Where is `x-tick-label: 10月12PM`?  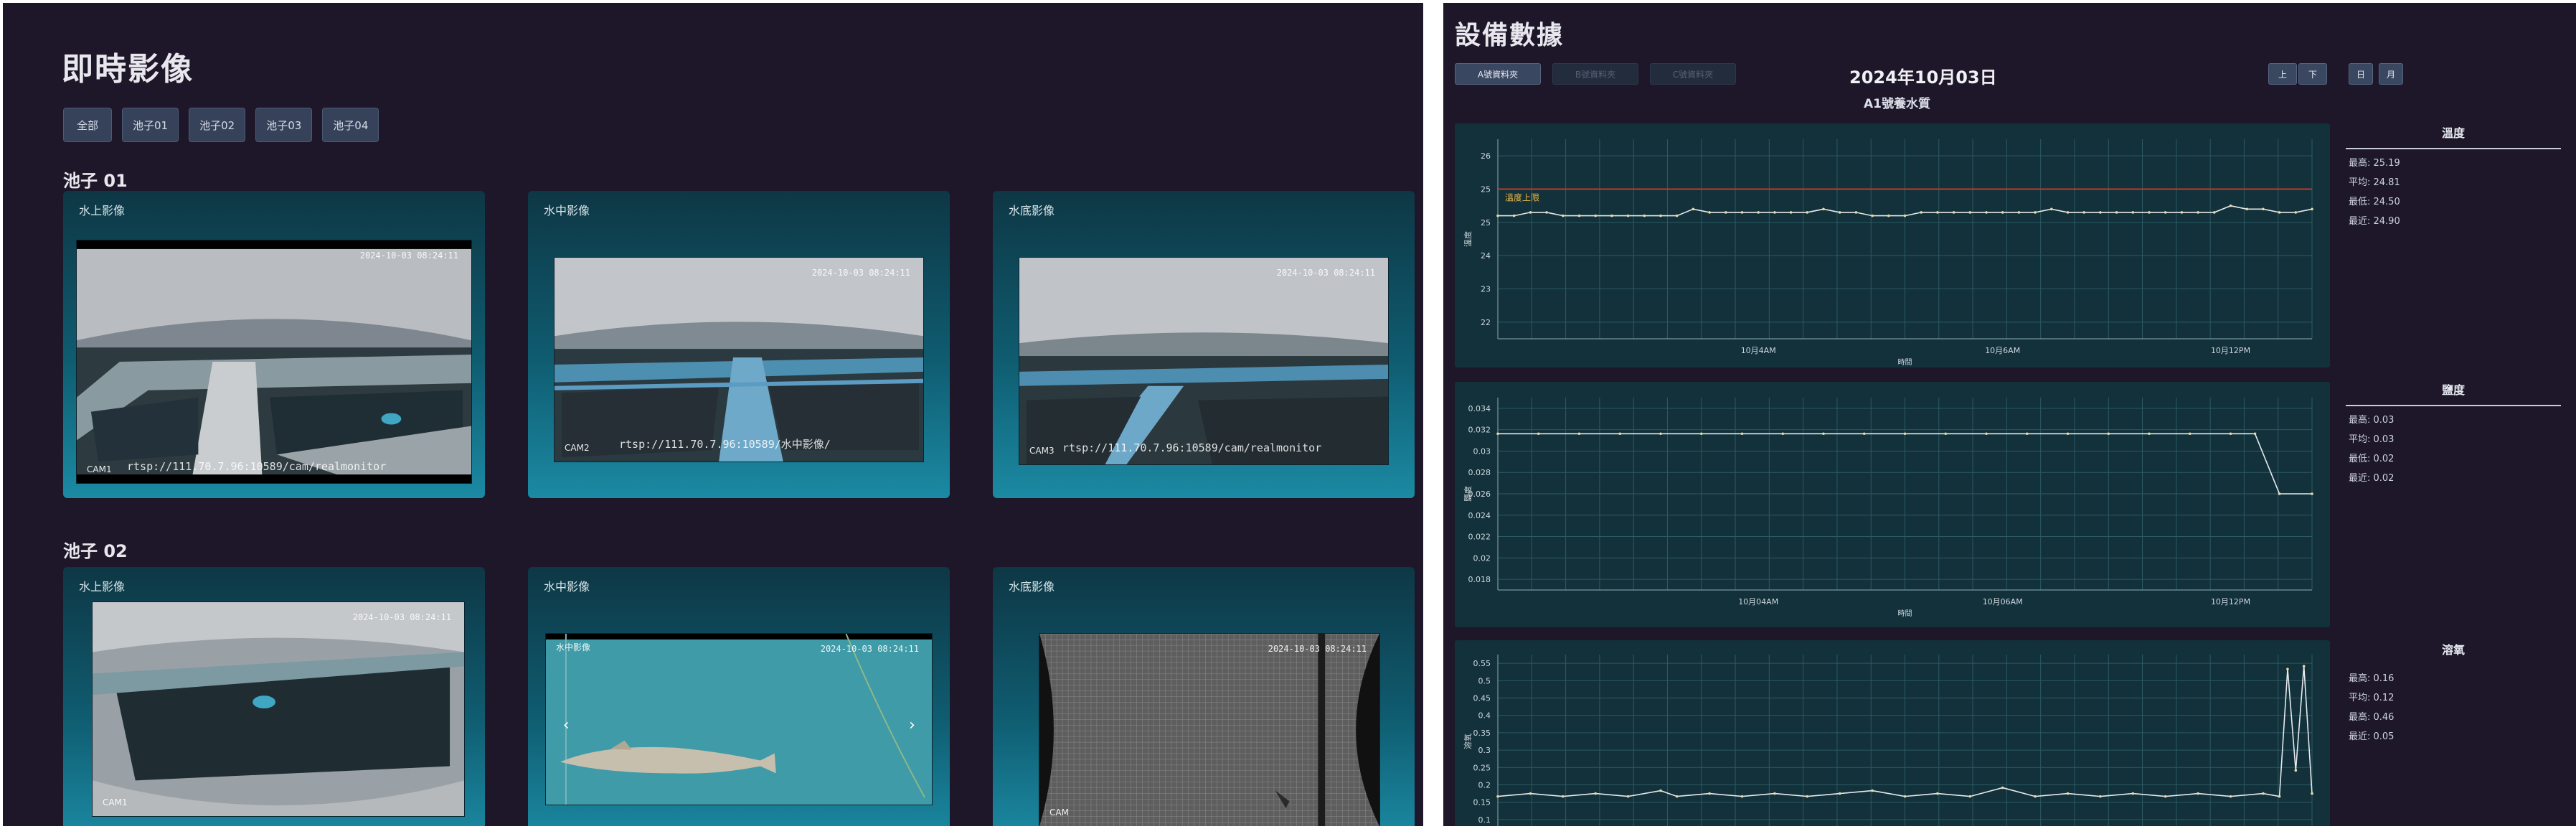 x-tick-label: 10月12PM is located at coordinates (2230, 601).